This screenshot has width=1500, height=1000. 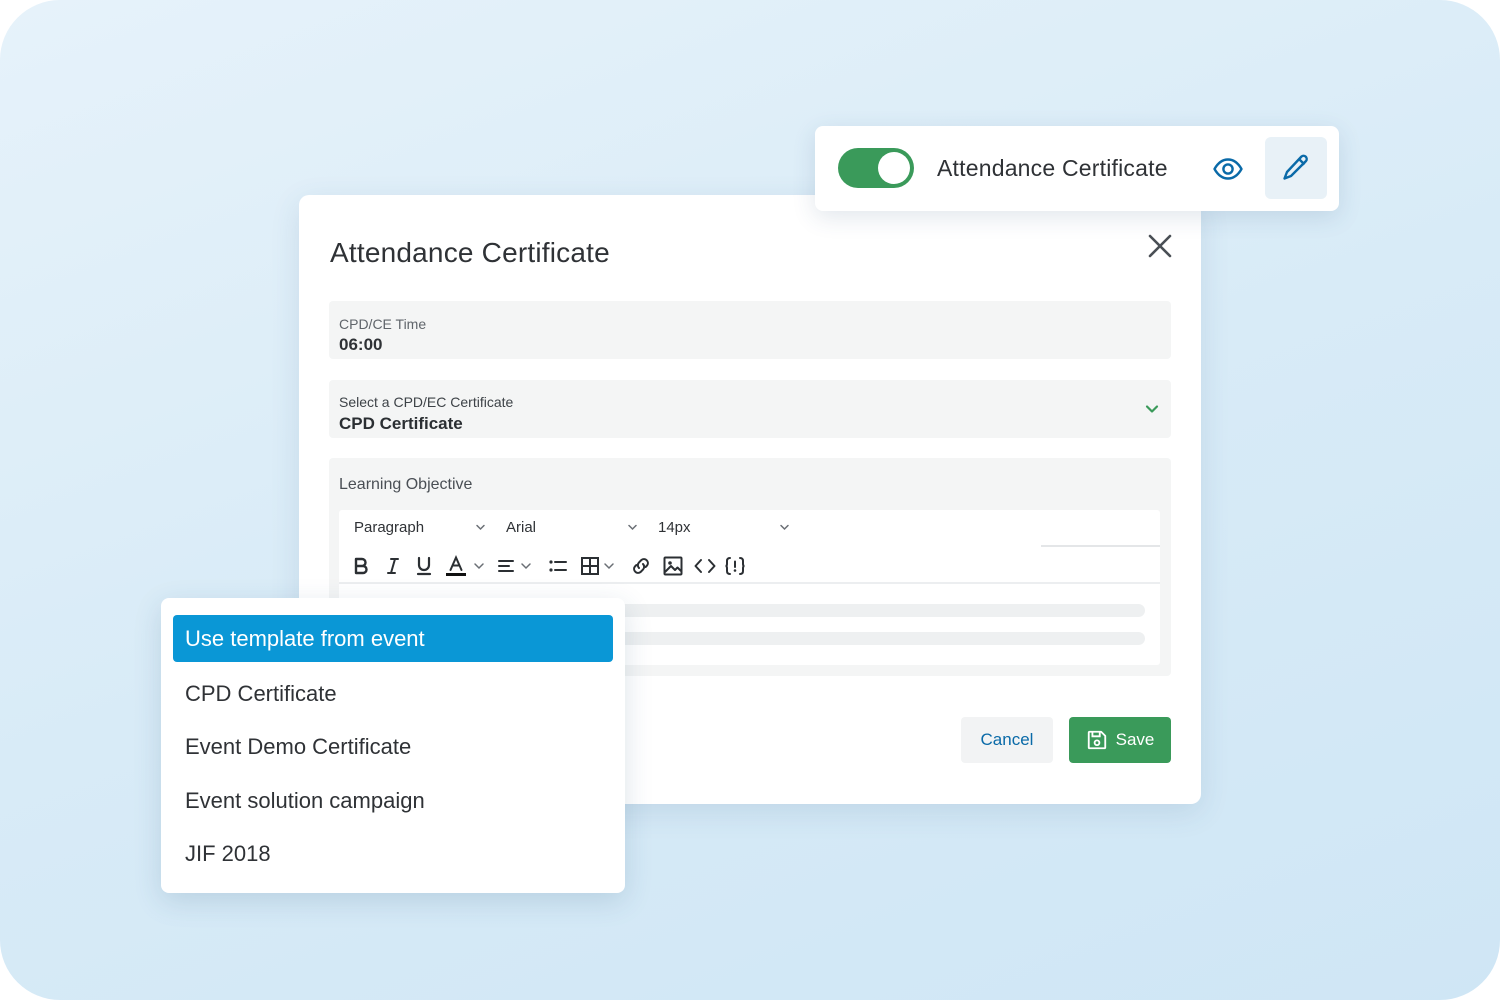 What do you see at coordinates (590, 566) in the screenshot?
I see `table-icon` at bounding box center [590, 566].